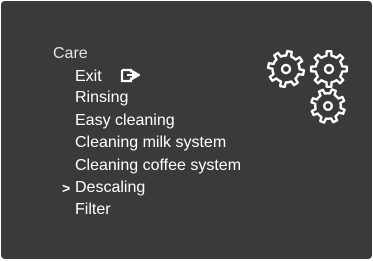  What do you see at coordinates (151, 189) in the screenshot?
I see `menu-item-descaling: > Descaling` at bounding box center [151, 189].